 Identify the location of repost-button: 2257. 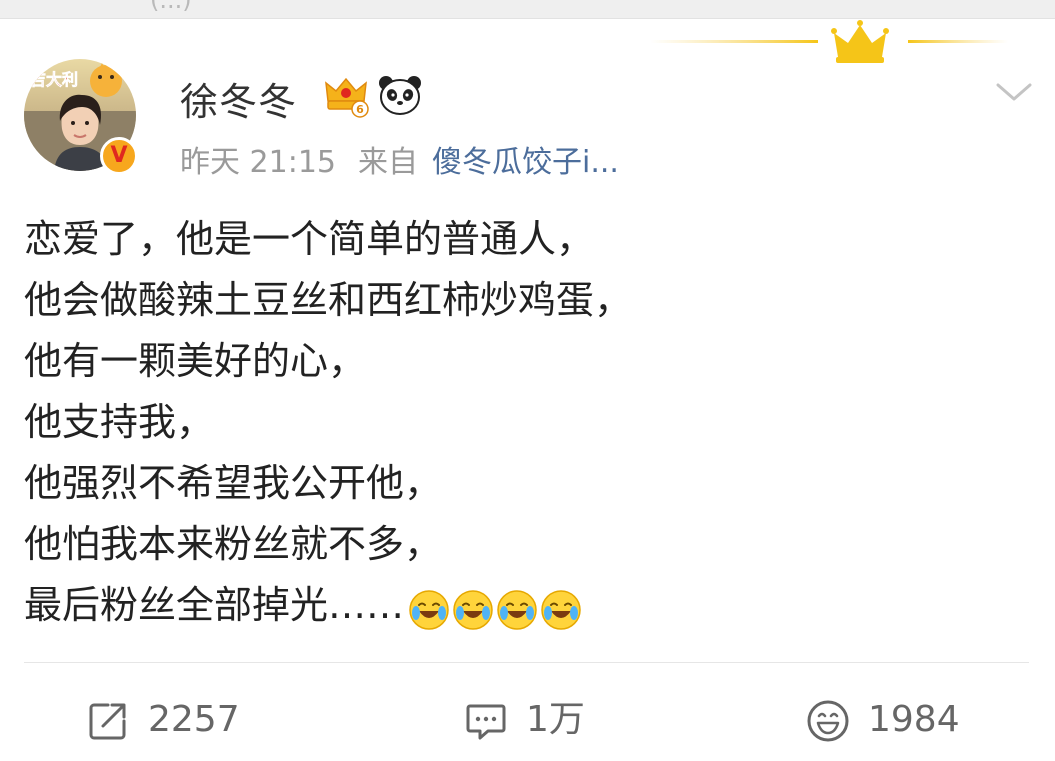
(176, 720).